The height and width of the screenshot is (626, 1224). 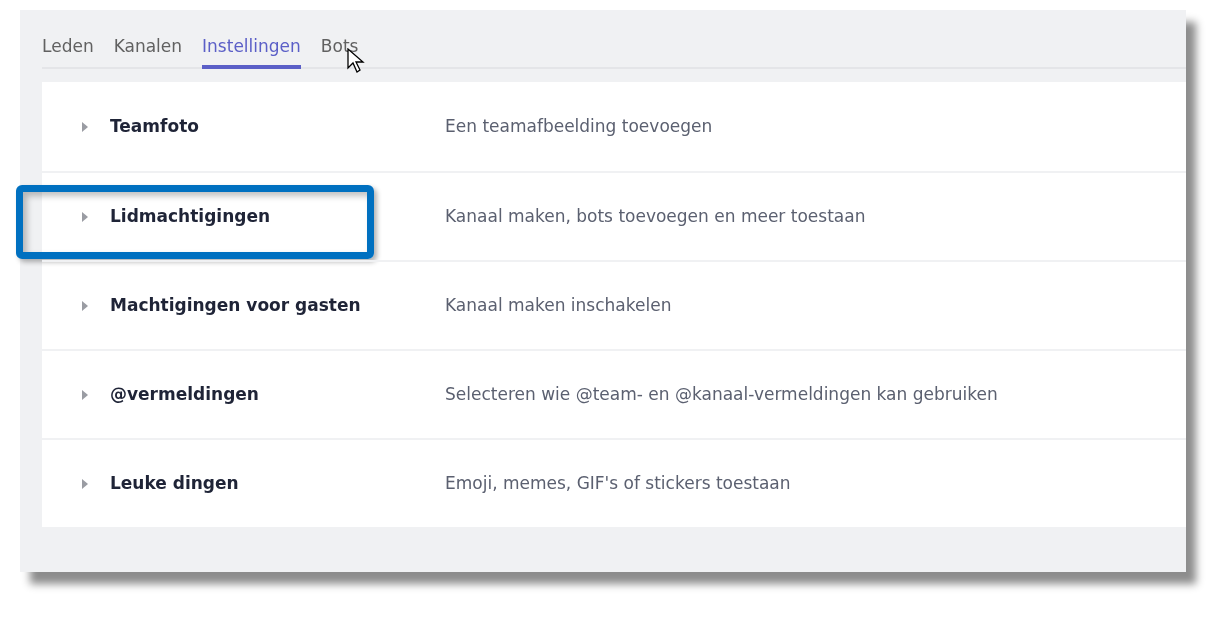 What do you see at coordinates (721, 394) in the screenshot?
I see `setting-description: Selecteren wie @team- en @kanaal-vermeldingen kan gebruiken` at bounding box center [721, 394].